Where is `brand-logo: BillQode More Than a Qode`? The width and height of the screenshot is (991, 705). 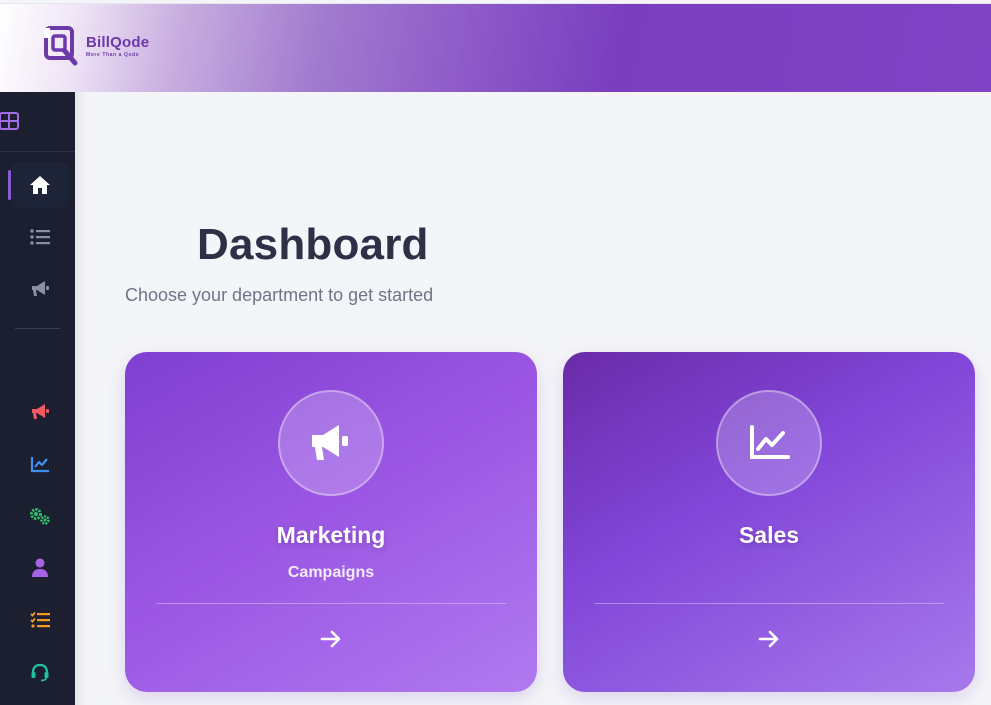
brand-logo: BillQode More Than a Qode is located at coordinates (96, 46).